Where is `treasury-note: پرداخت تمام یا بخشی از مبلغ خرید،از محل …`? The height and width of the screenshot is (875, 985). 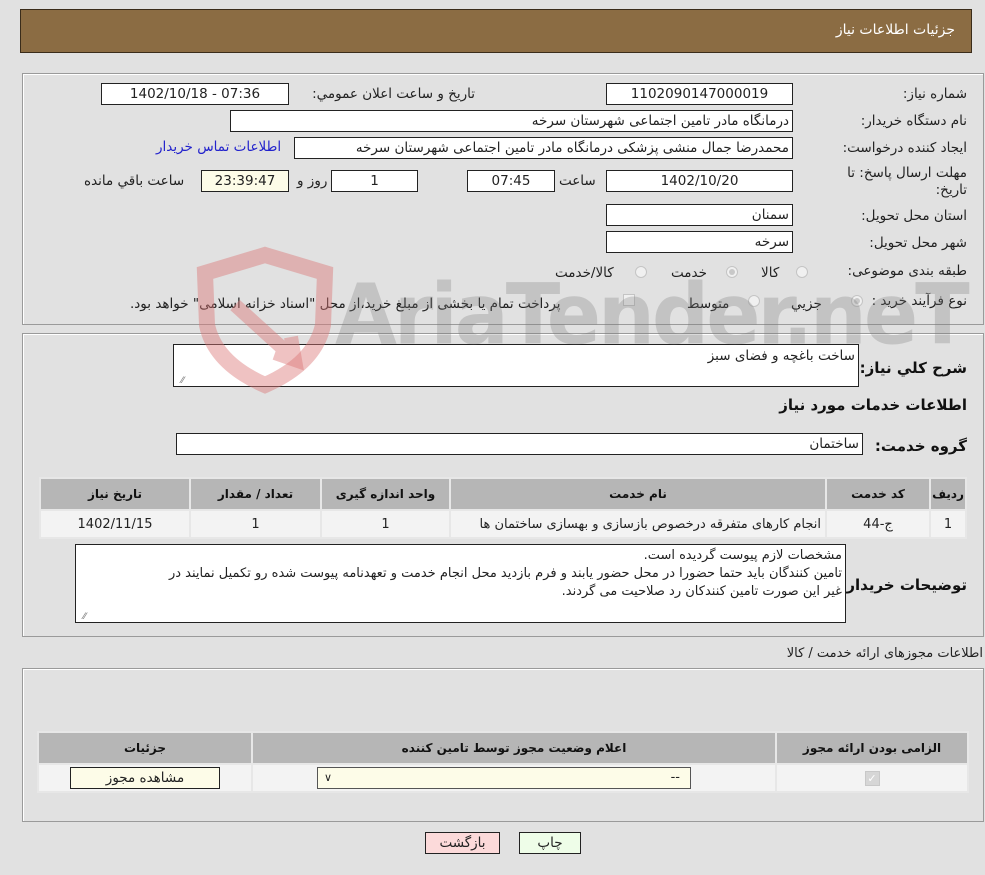
treasury-note: پرداخت تمام یا بخشی از مبلغ خرید،از محل … is located at coordinates (345, 304).